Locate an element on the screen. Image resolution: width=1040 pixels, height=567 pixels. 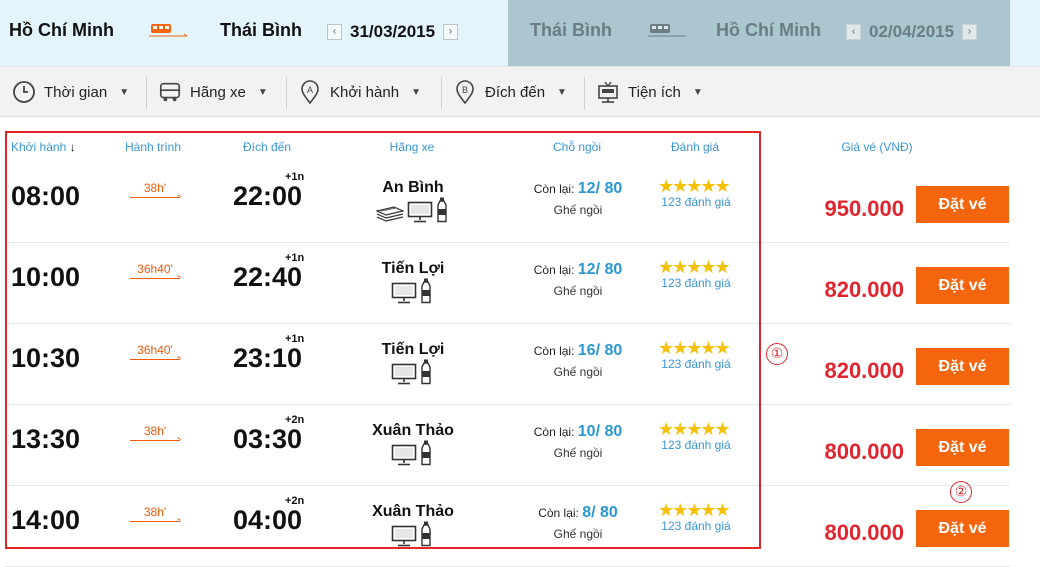
svg-text: B is located at coordinates (465, 90).